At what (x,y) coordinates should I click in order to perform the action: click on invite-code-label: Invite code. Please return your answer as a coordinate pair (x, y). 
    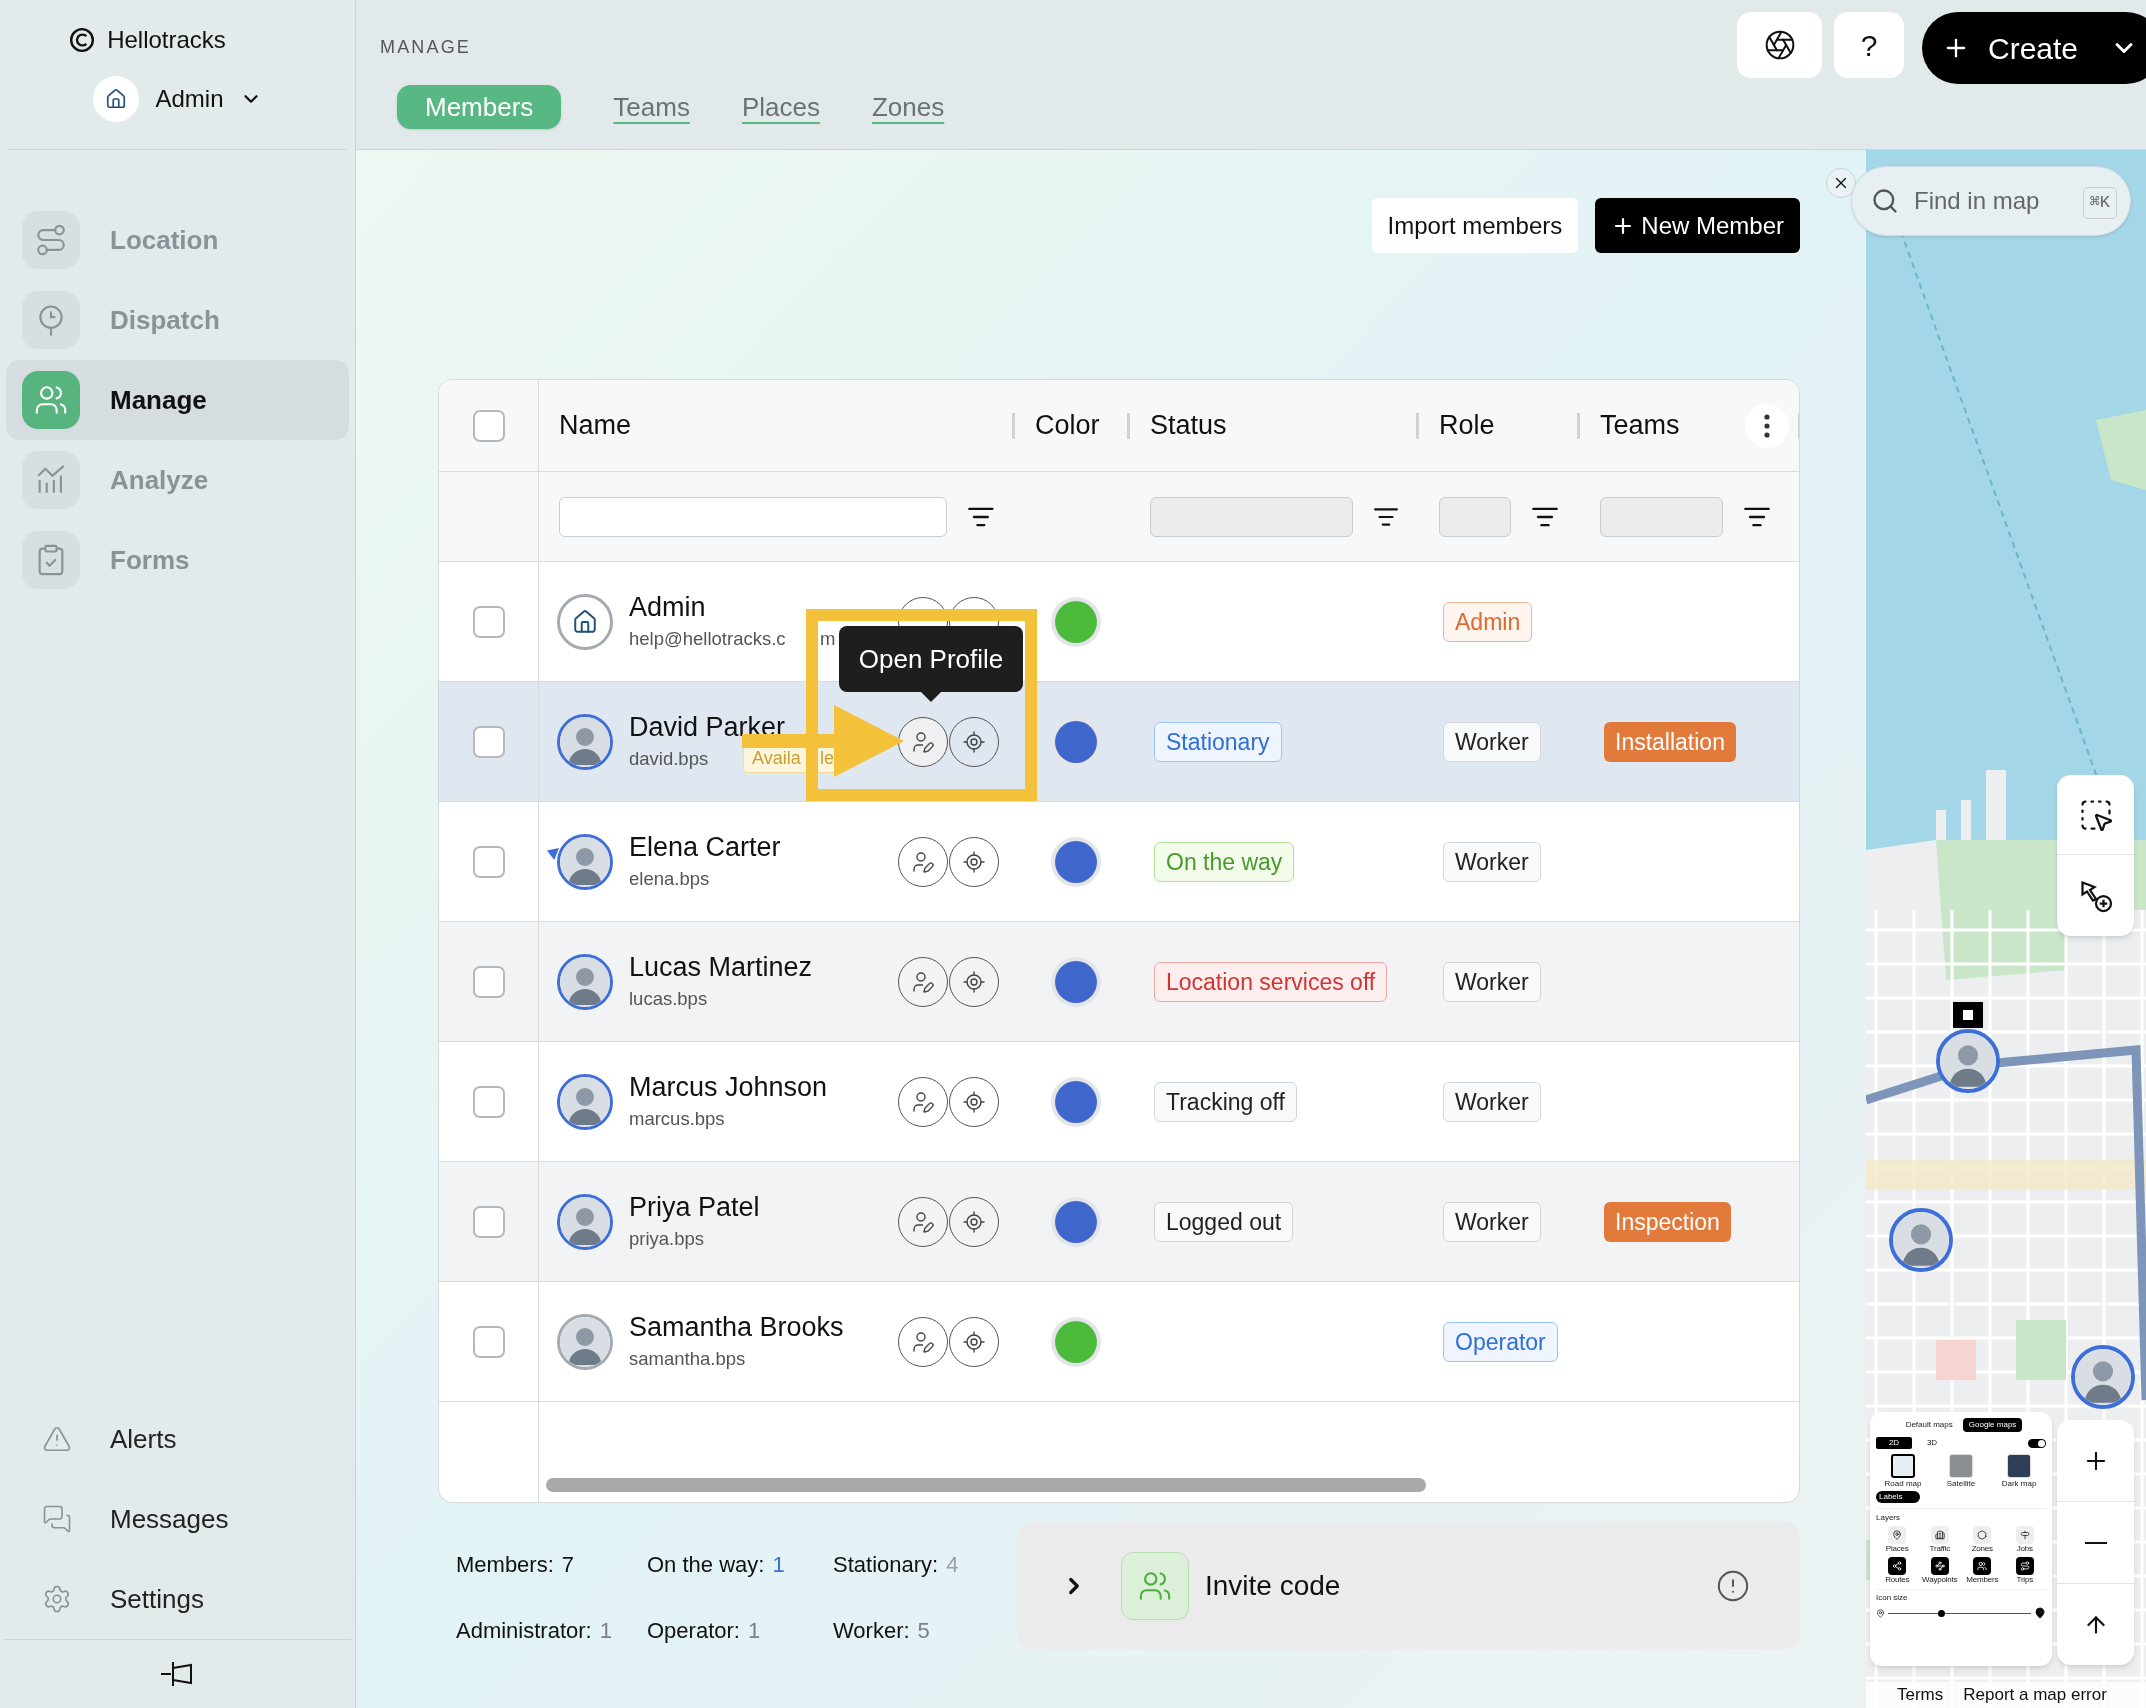
    Looking at the image, I should click on (1273, 1585).